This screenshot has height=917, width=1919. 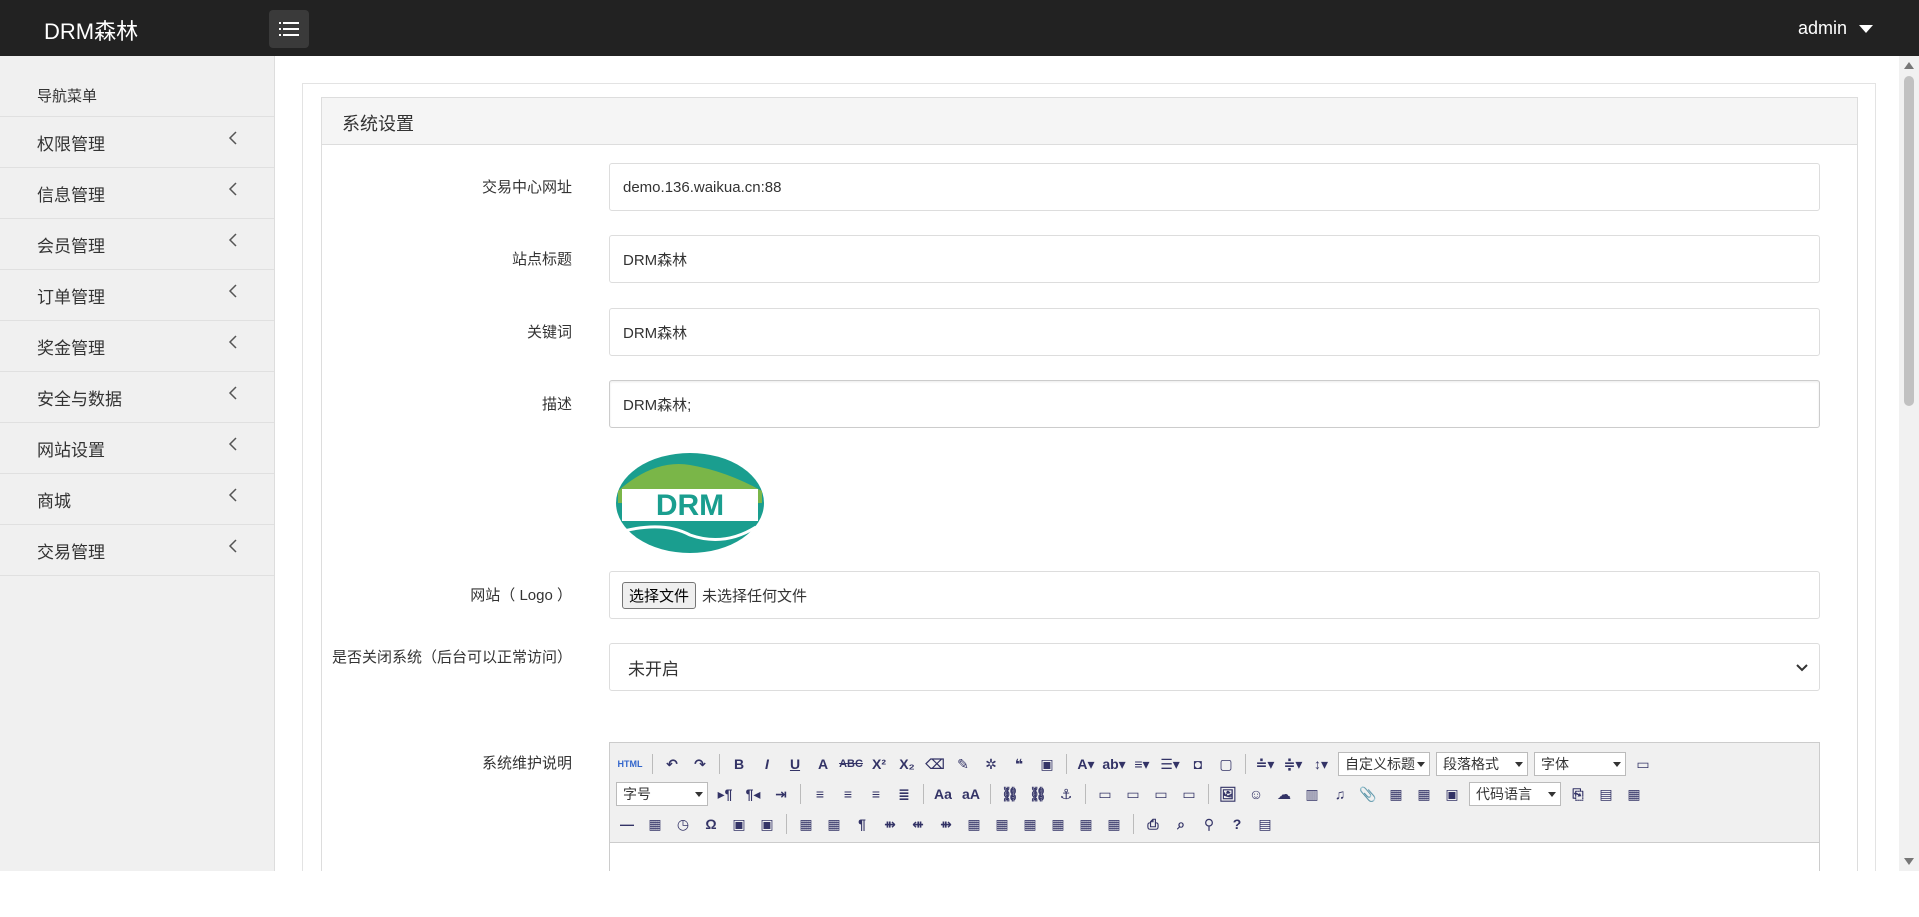 I want to click on insert-row-icon: ⇻, so click(x=890, y=824).